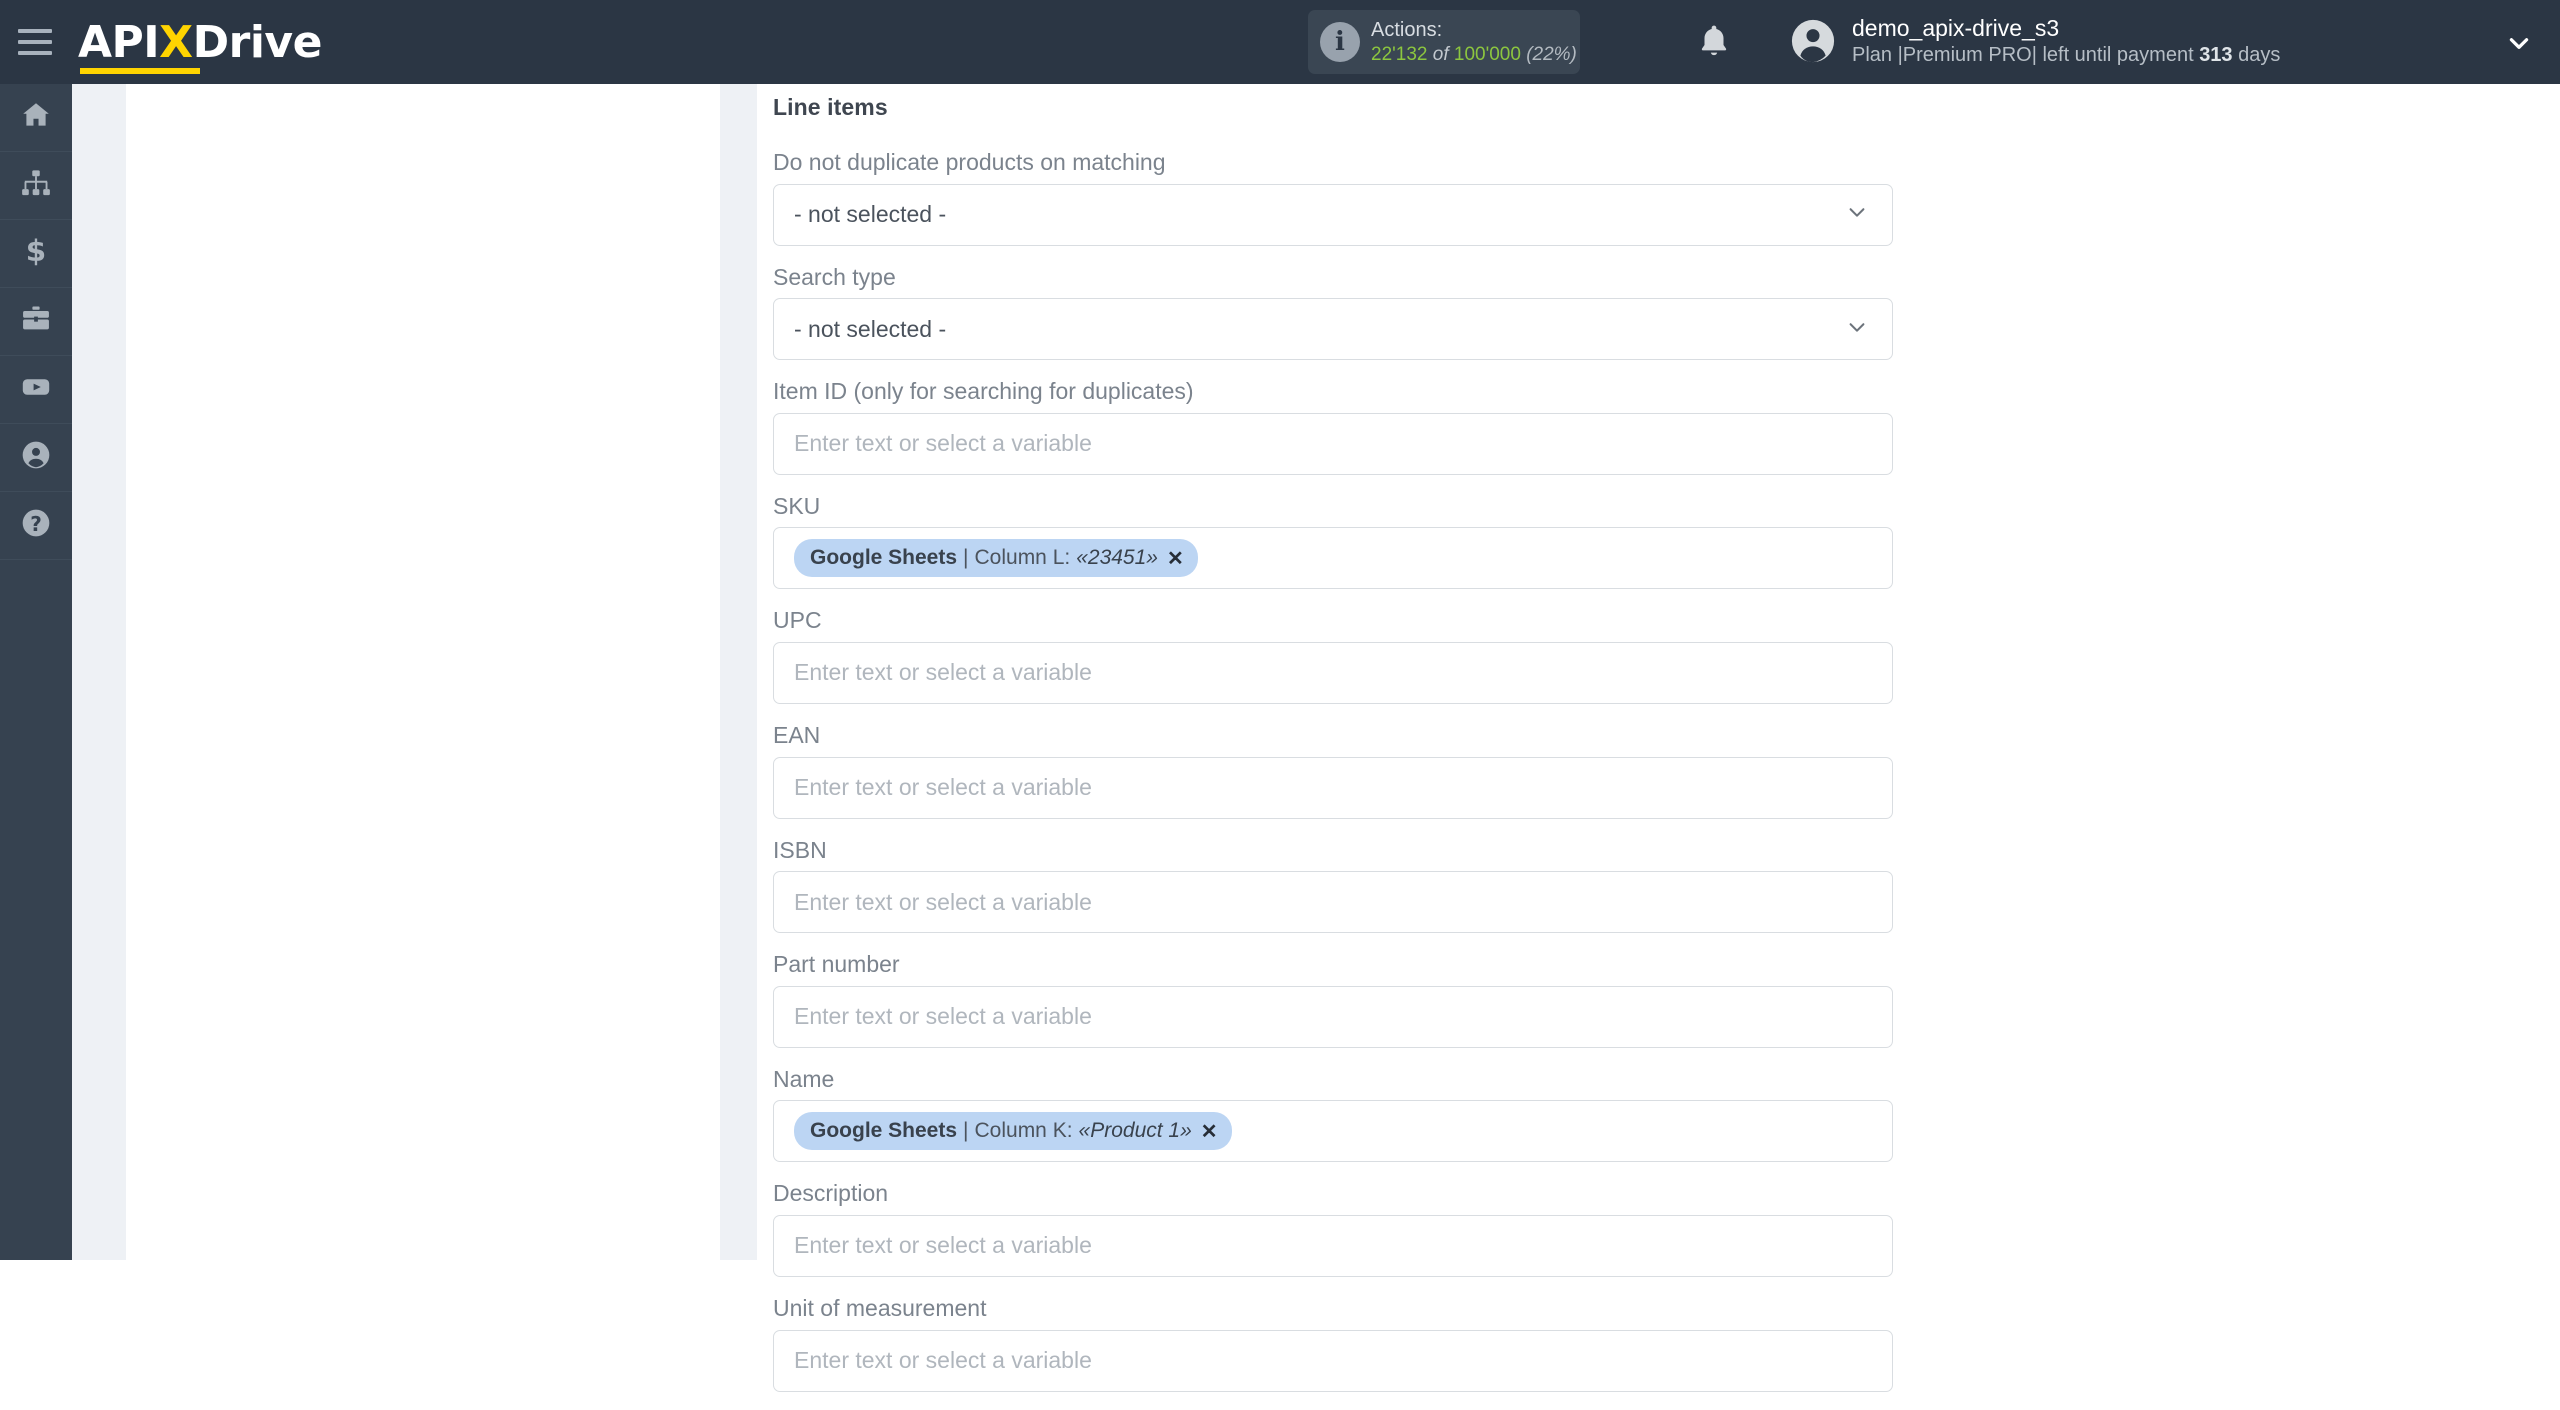 The image size is (2560, 1410). What do you see at coordinates (834, 276) in the screenshot?
I see `field-label: Search type` at bounding box center [834, 276].